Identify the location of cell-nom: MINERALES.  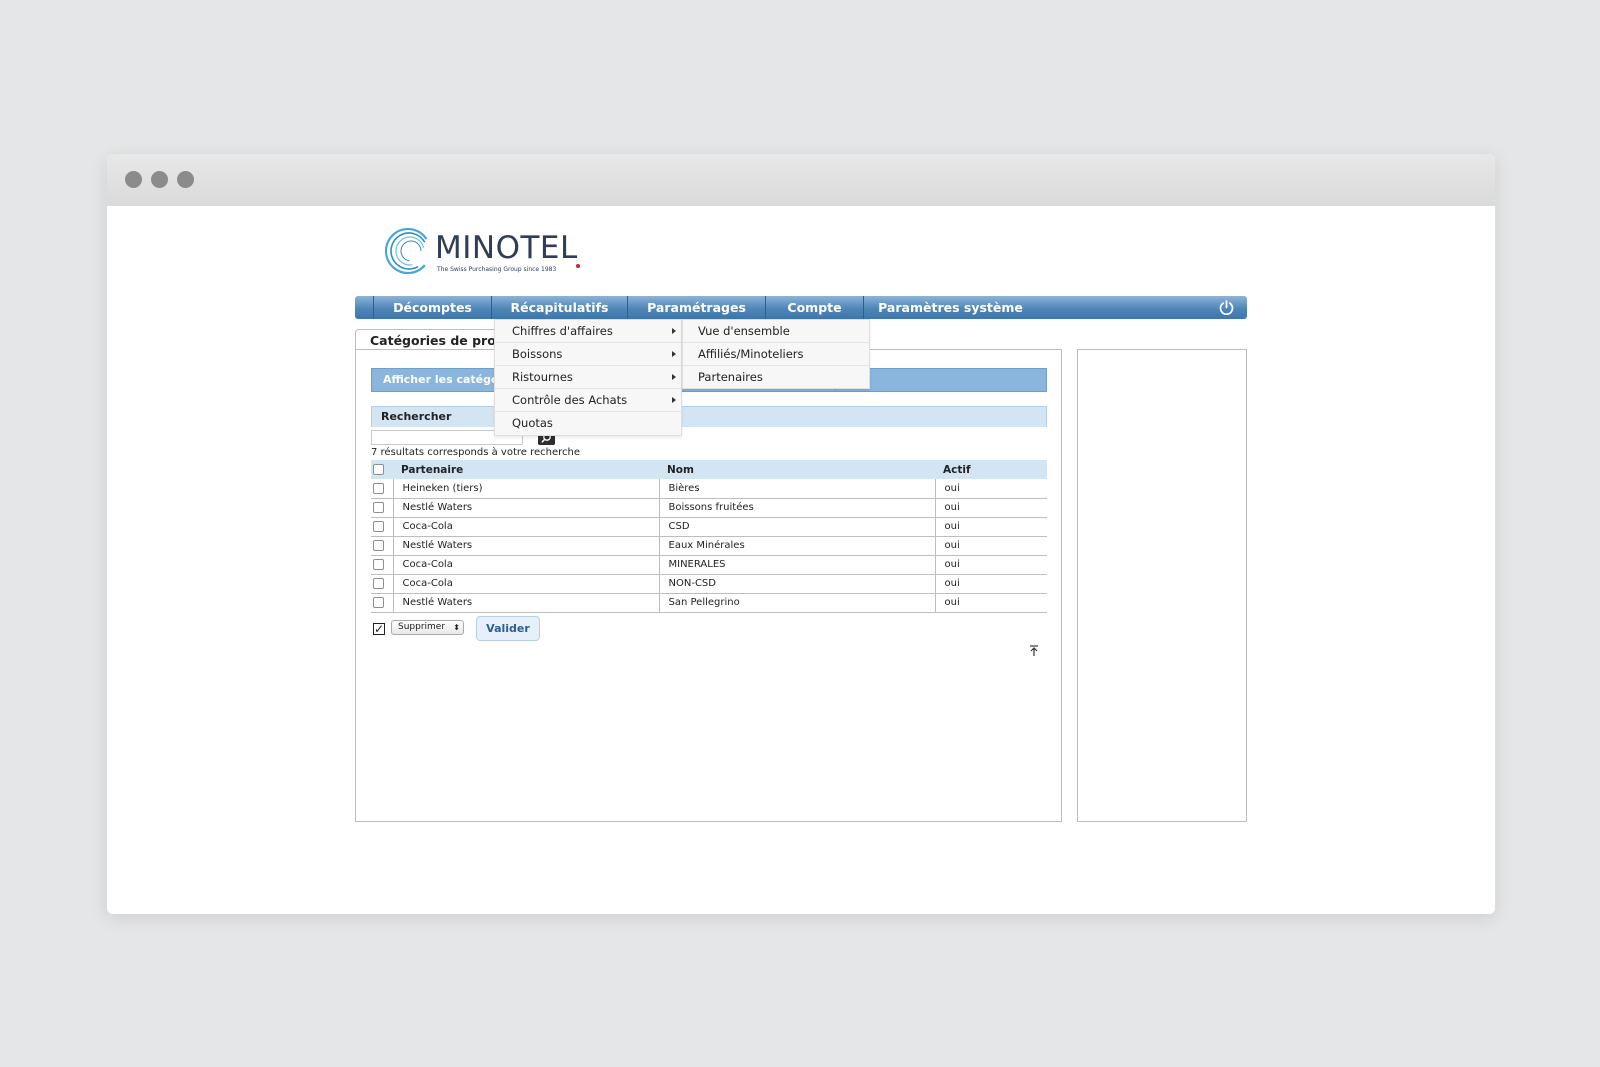
(796, 565).